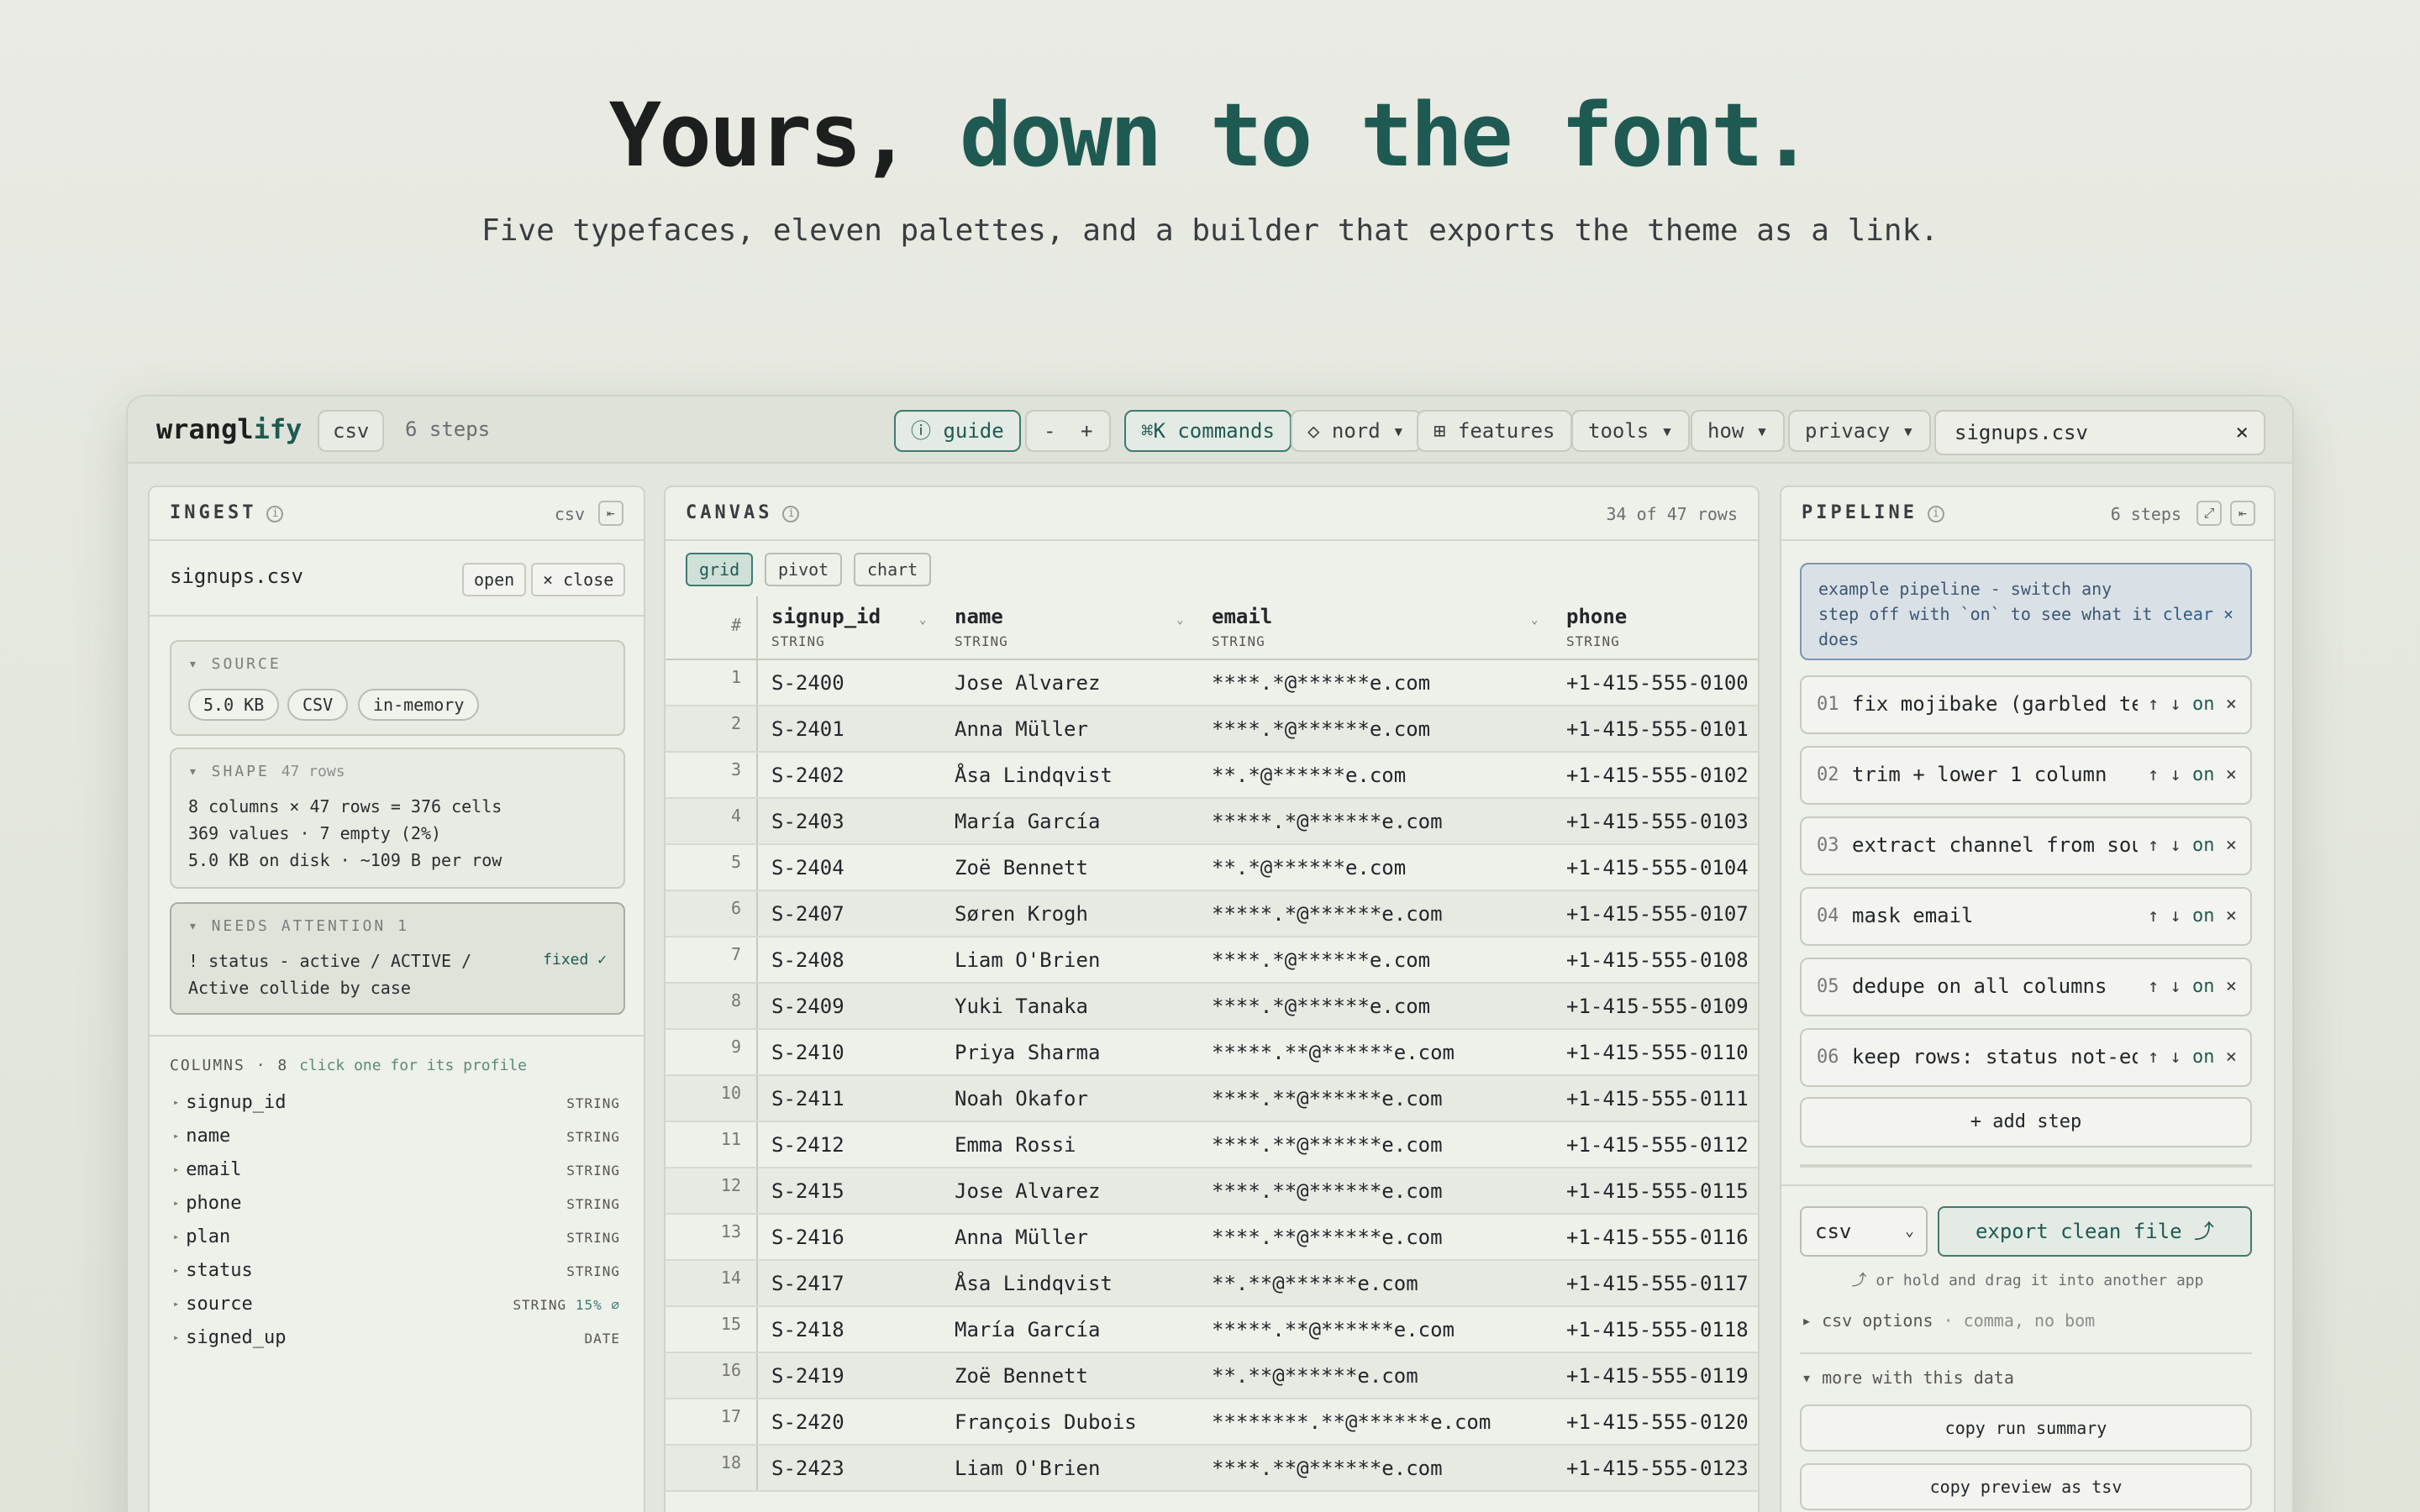  Describe the element at coordinates (2026, 775) in the screenshot. I see `pipeline-step: 02 trim + lower 1 column ↑ ↓ on ×` at that location.